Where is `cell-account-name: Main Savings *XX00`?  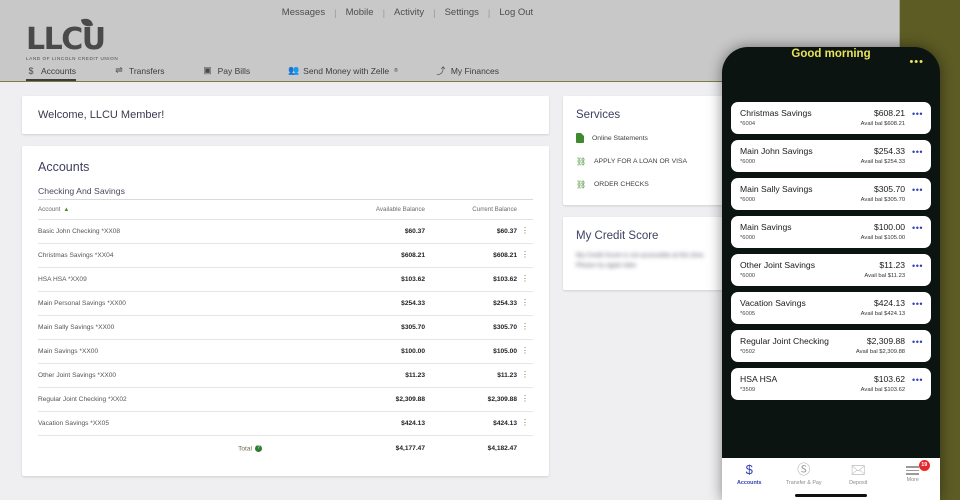 cell-account-name: Main Savings *XX00 is located at coordinates (179, 351).